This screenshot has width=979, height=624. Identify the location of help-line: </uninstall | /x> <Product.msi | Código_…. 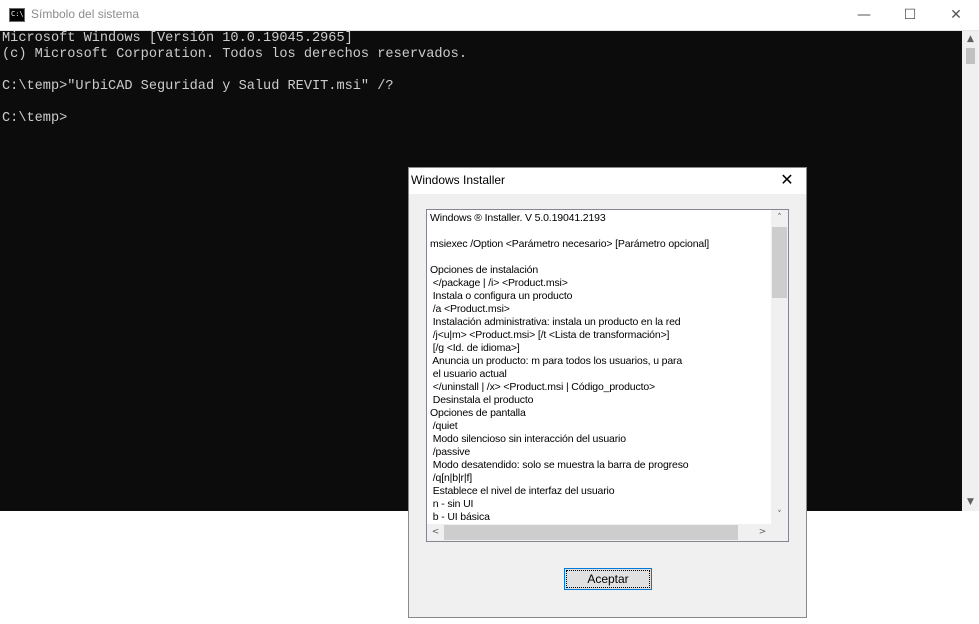
(543, 387).